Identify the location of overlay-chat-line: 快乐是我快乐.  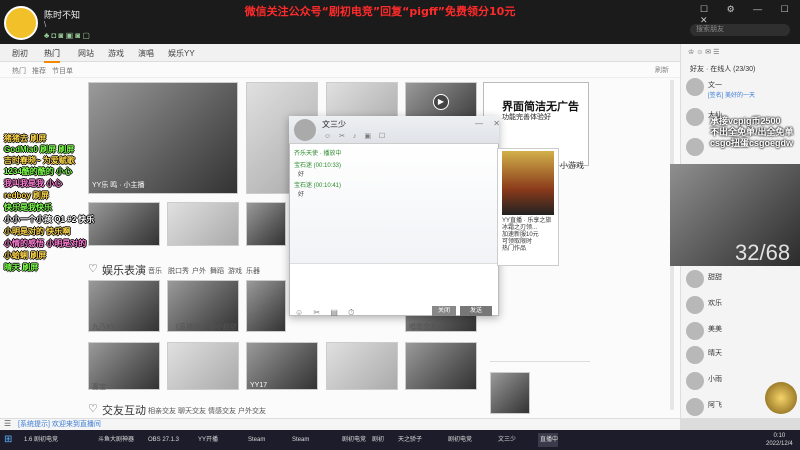
(28, 207).